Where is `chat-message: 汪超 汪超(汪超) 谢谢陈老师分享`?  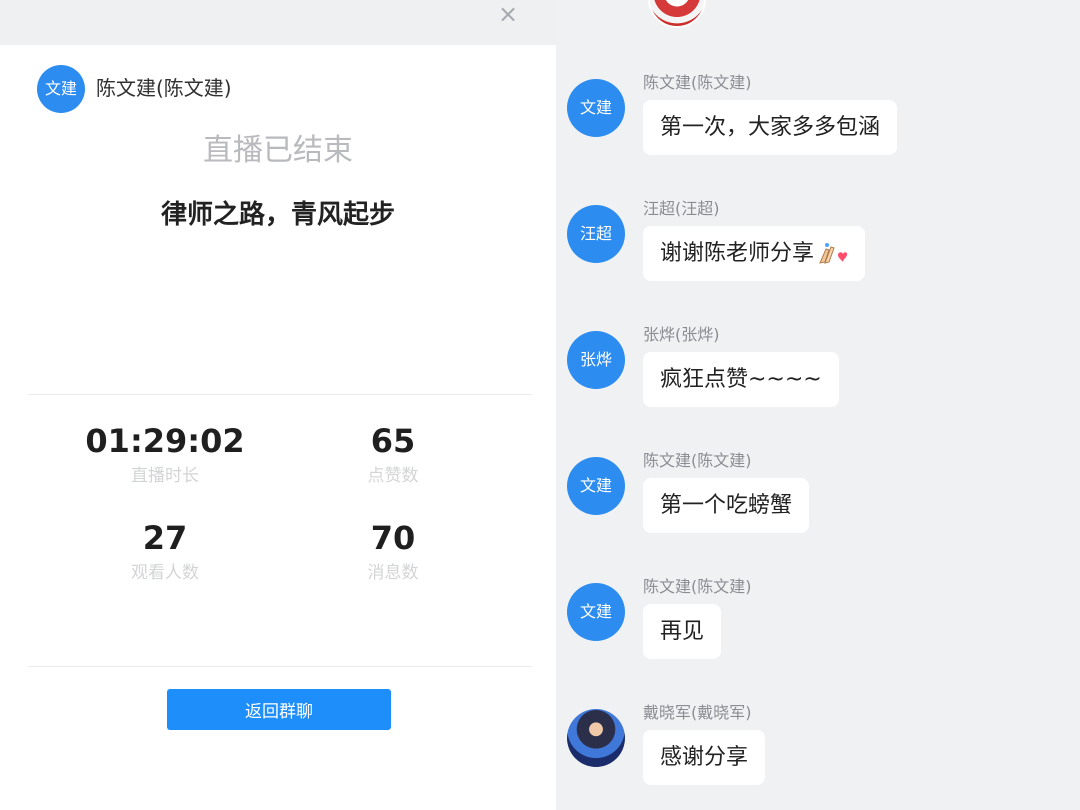
chat-message: 汪超 汪超(汪超) 谢谢陈老师分享 is located at coordinates (818, 262).